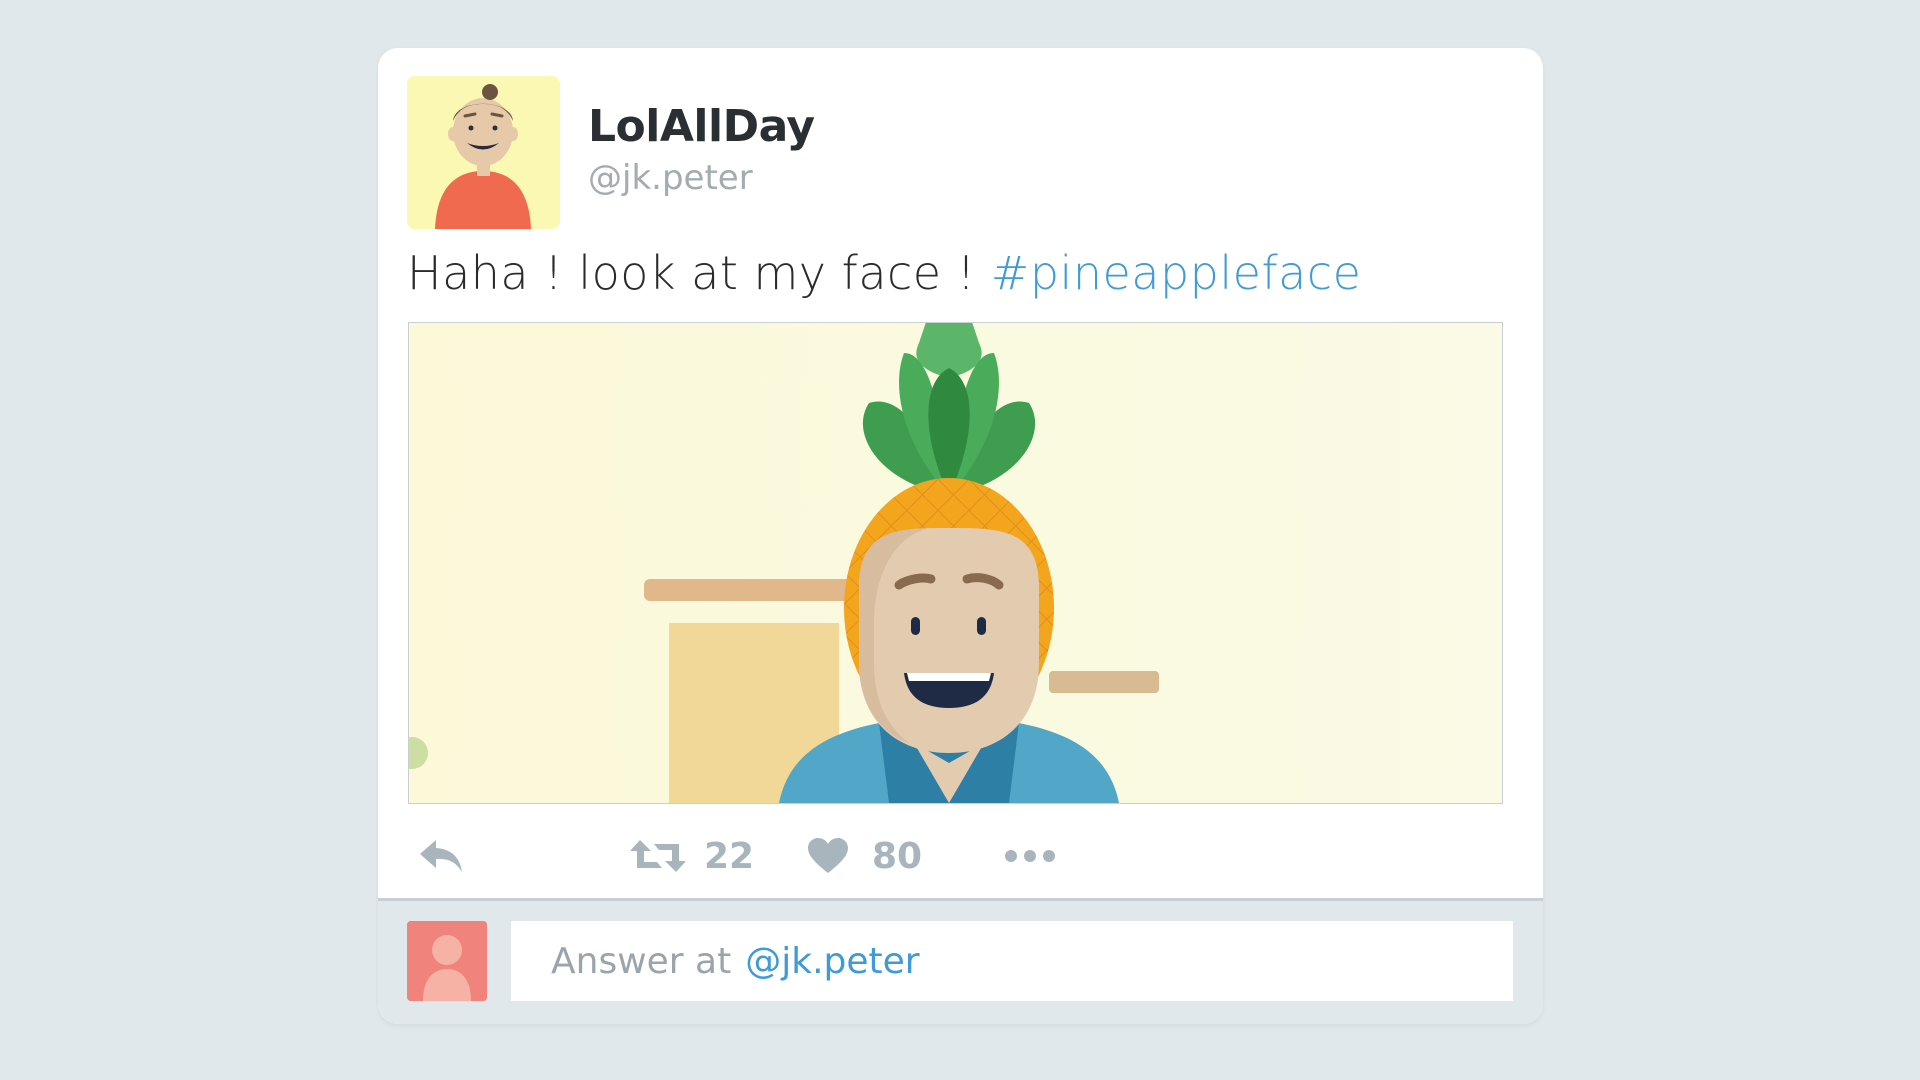 The image size is (1920, 1080). Describe the element at coordinates (670, 178) in the screenshot. I see `user-handle: @jk.peter` at that location.